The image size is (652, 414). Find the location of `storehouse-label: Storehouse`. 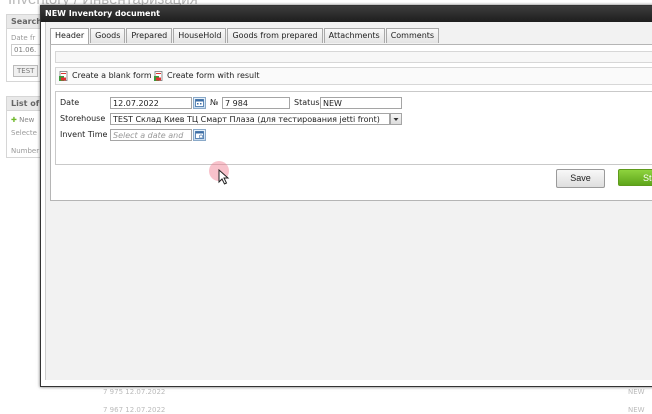

storehouse-label: Storehouse is located at coordinates (83, 118).